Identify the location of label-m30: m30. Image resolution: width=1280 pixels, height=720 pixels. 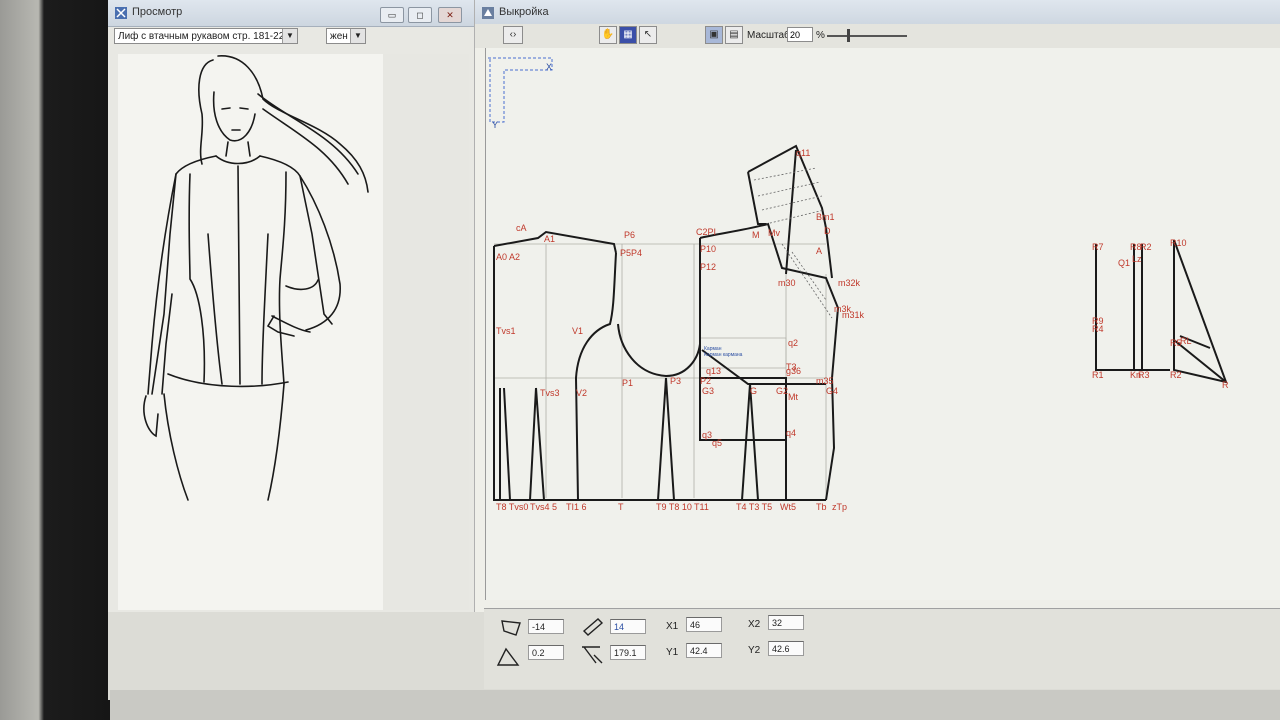
(787, 283).